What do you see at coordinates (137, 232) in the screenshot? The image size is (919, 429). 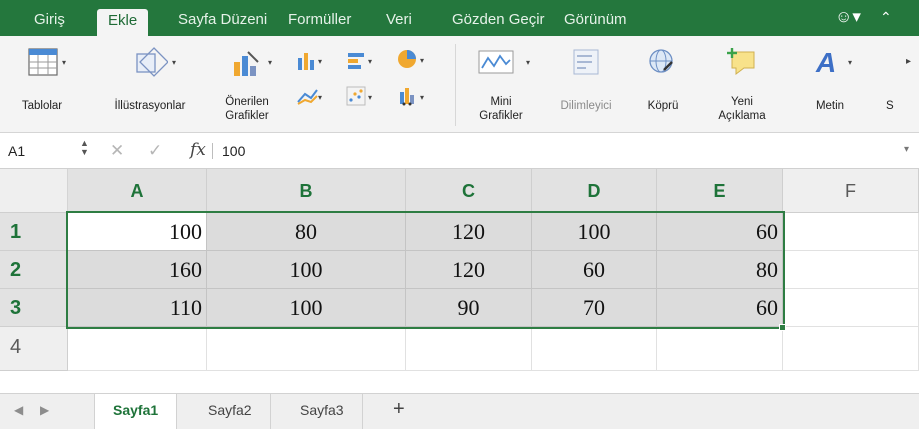 I see `cell-a1: 100` at bounding box center [137, 232].